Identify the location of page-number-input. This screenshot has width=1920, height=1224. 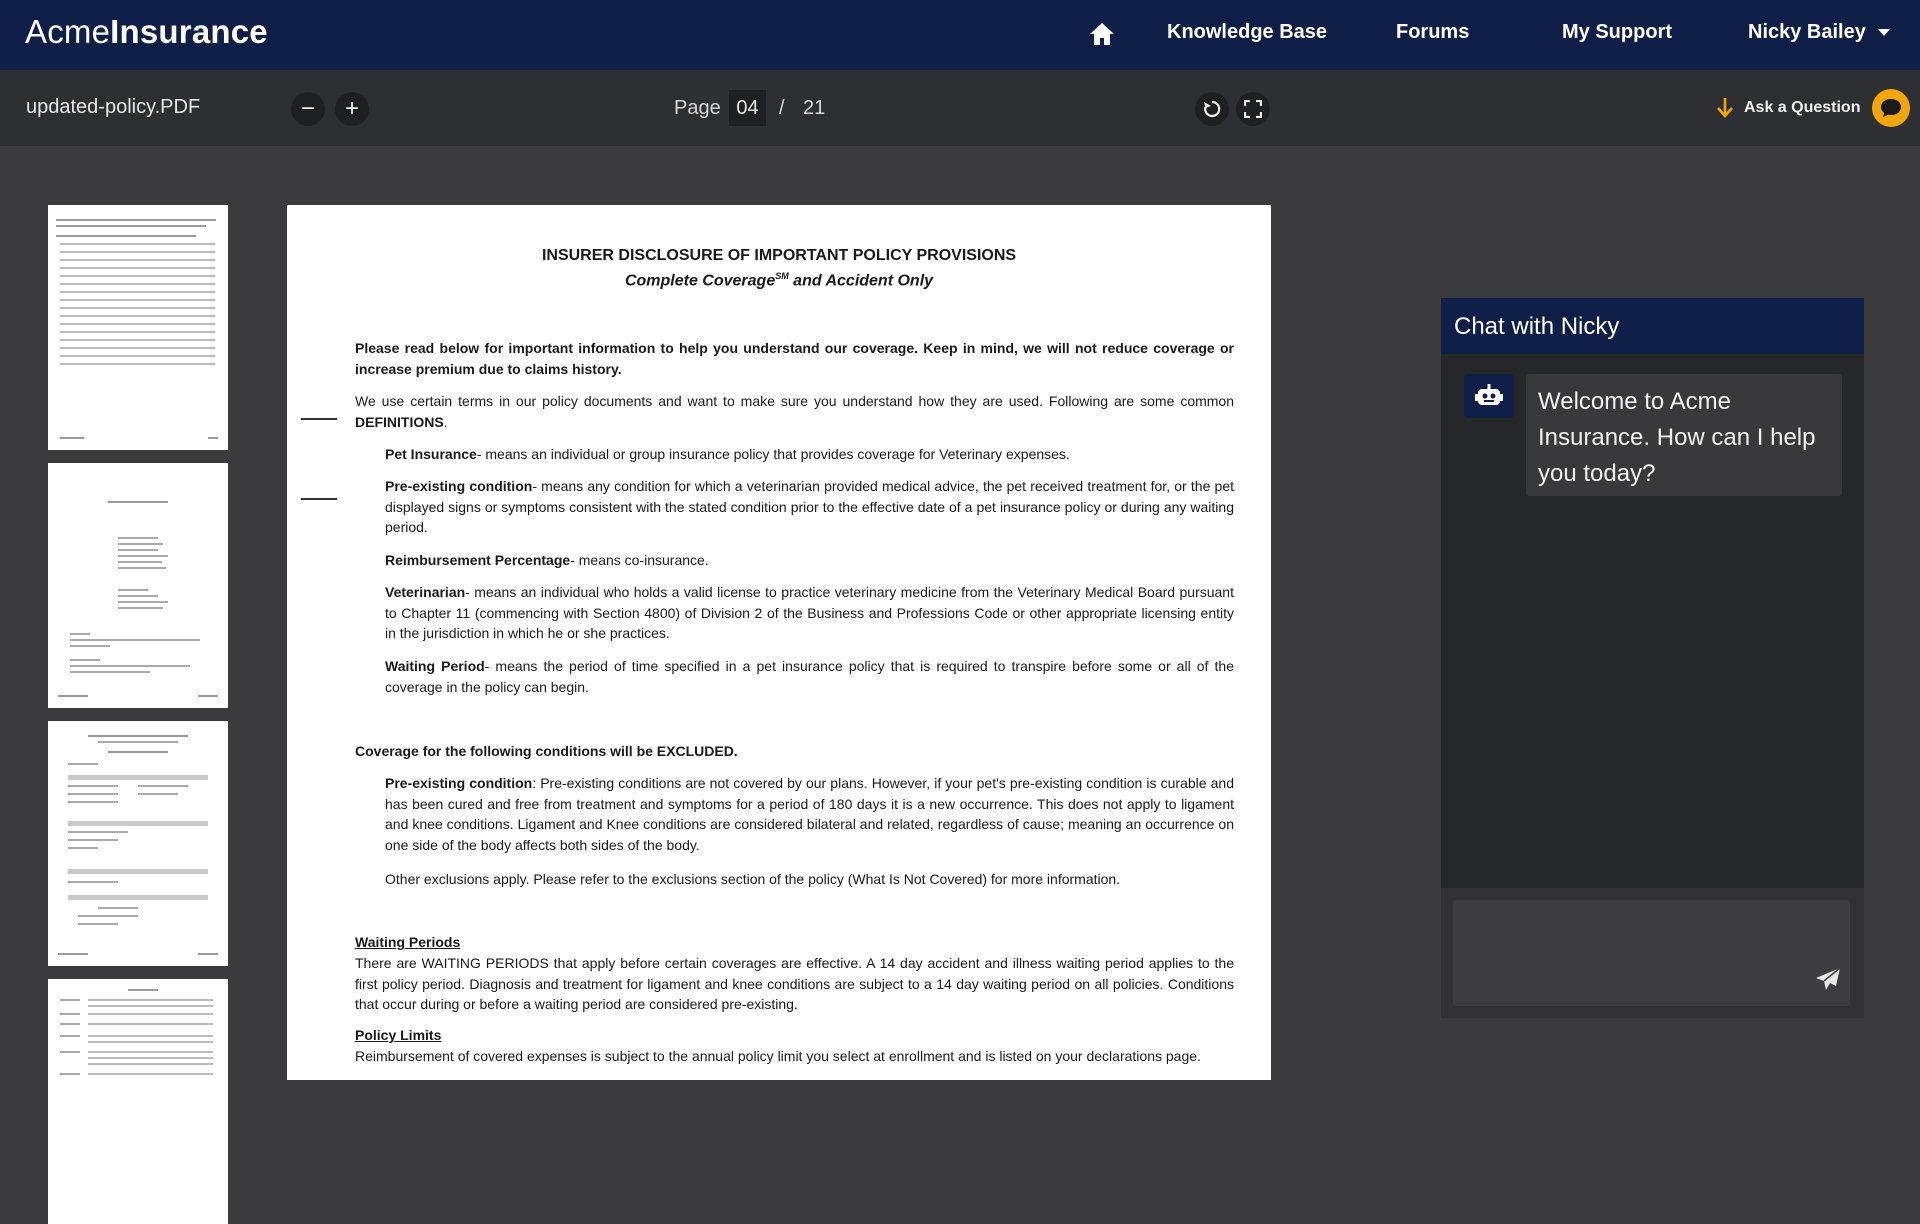
(747, 108).